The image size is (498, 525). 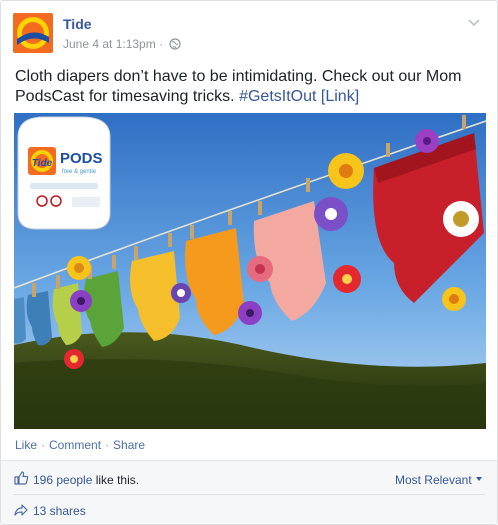 What do you see at coordinates (21, 511) in the screenshot?
I see `share-arrow-icon` at bounding box center [21, 511].